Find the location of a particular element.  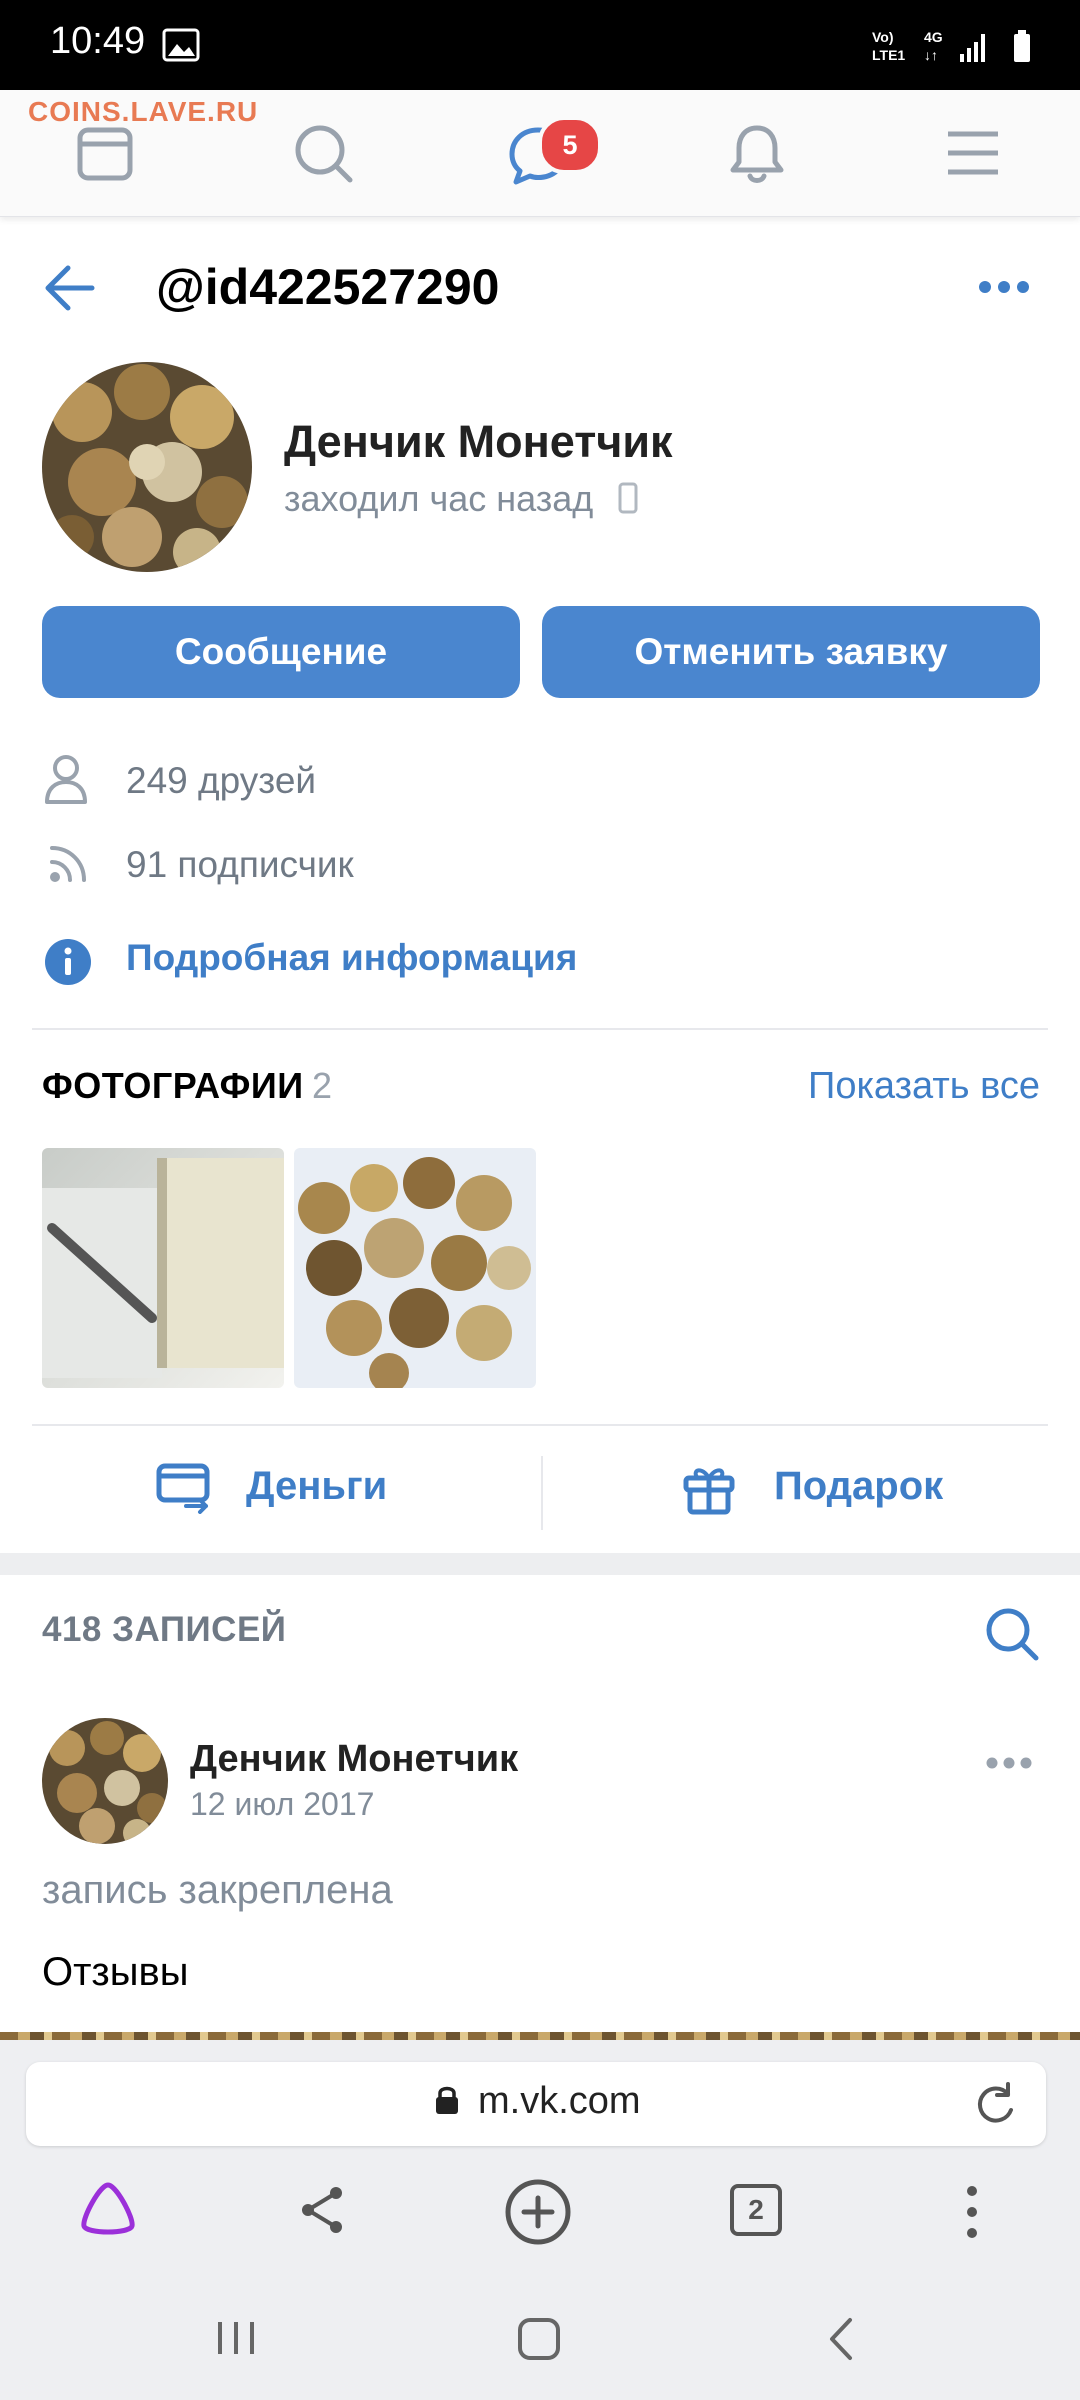

svg-text: 4G is located at coordinates (933, 37).